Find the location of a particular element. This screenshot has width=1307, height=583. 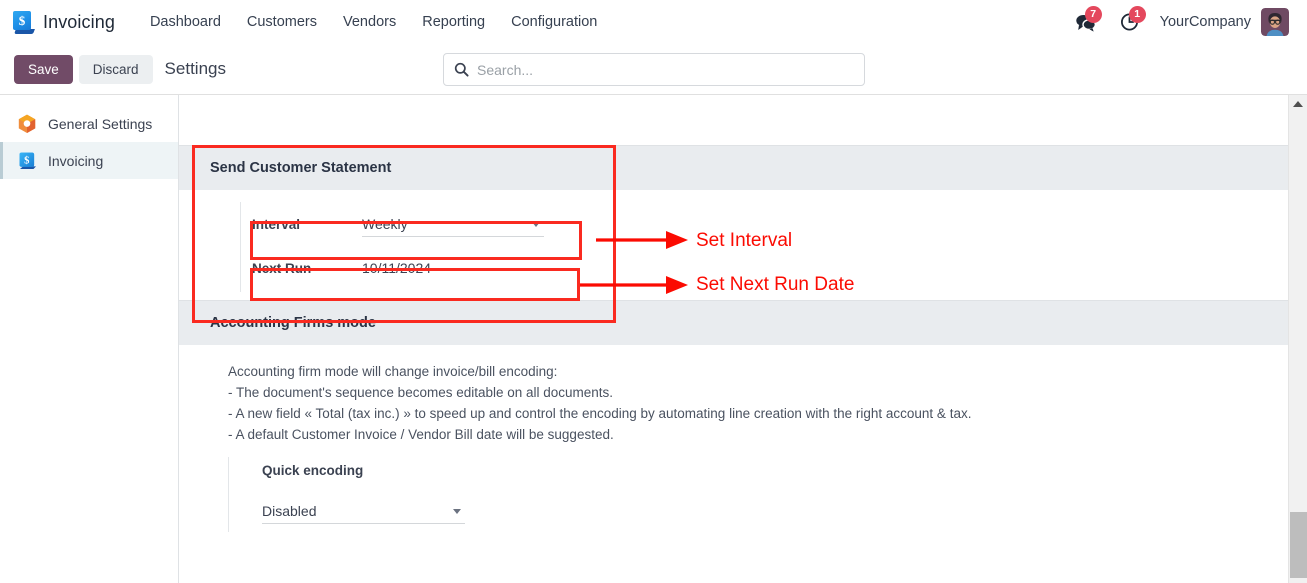

section-header-customer-statement: Send Customer Statement is located at coordinates (733, 167).